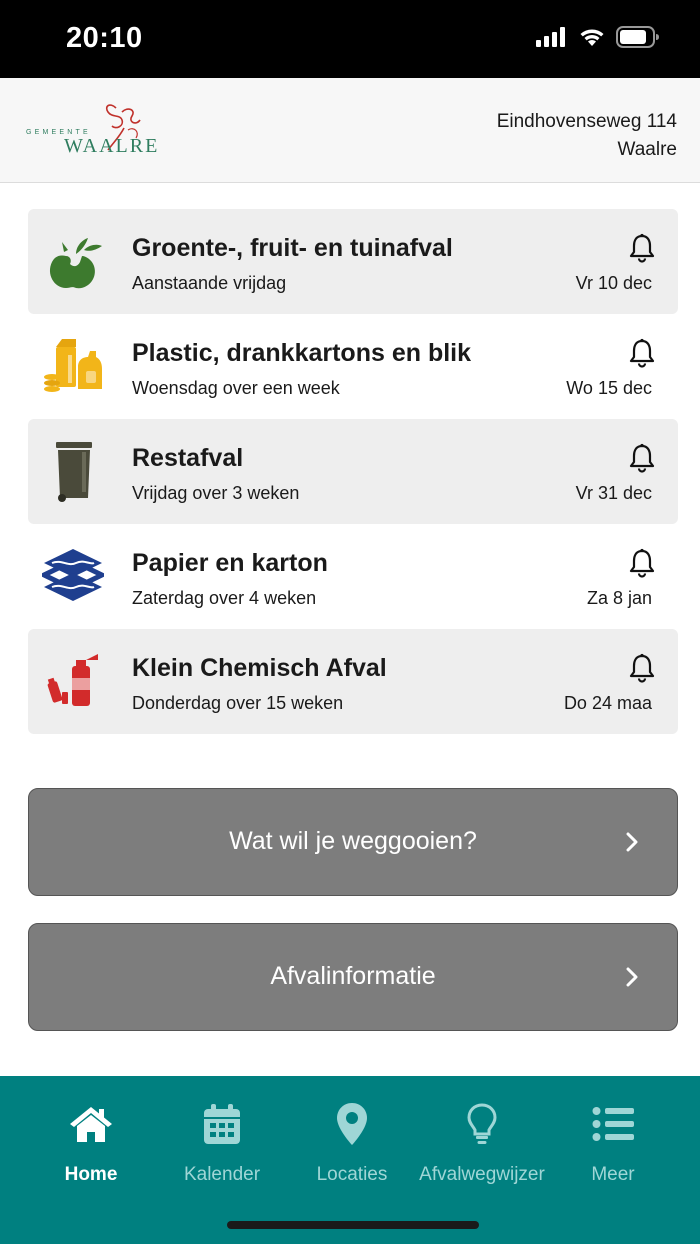  I want to click on waste-date: Wo 15 dec, so click(609, 388).